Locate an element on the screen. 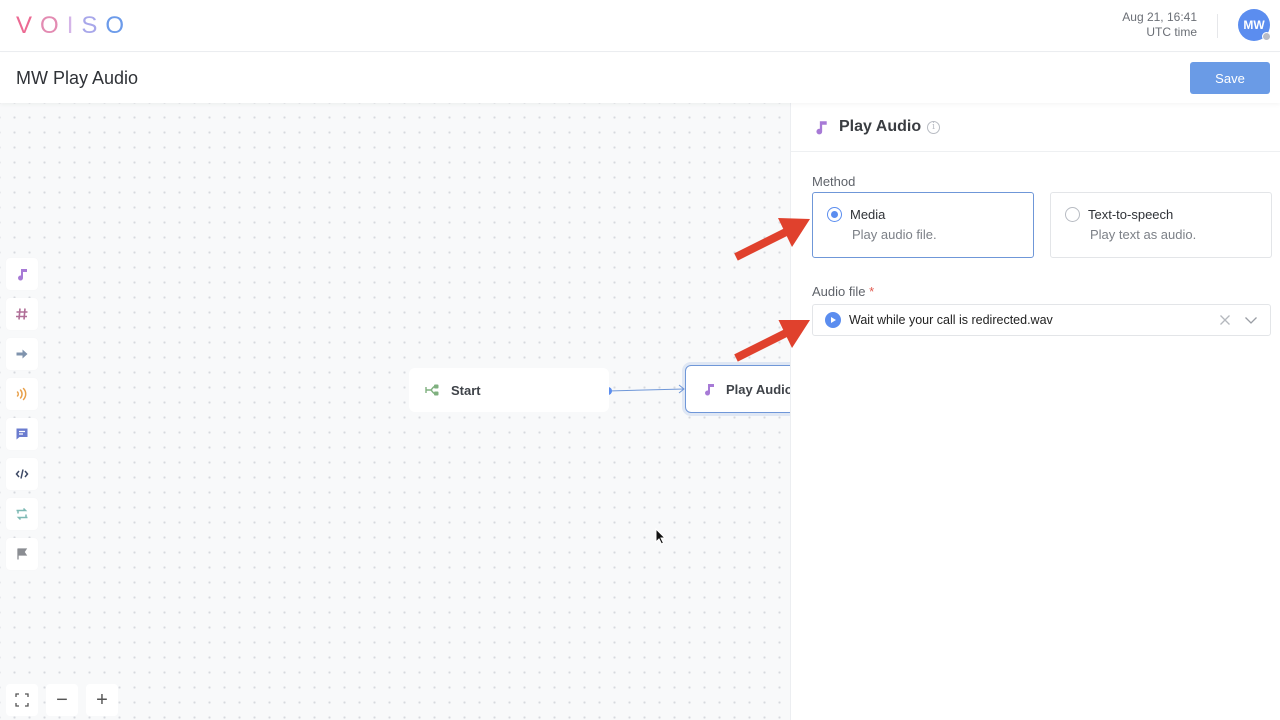 This screenshot has width=1280, height=720. timezone-text: UTC time is located at coordinates (1171, 32).